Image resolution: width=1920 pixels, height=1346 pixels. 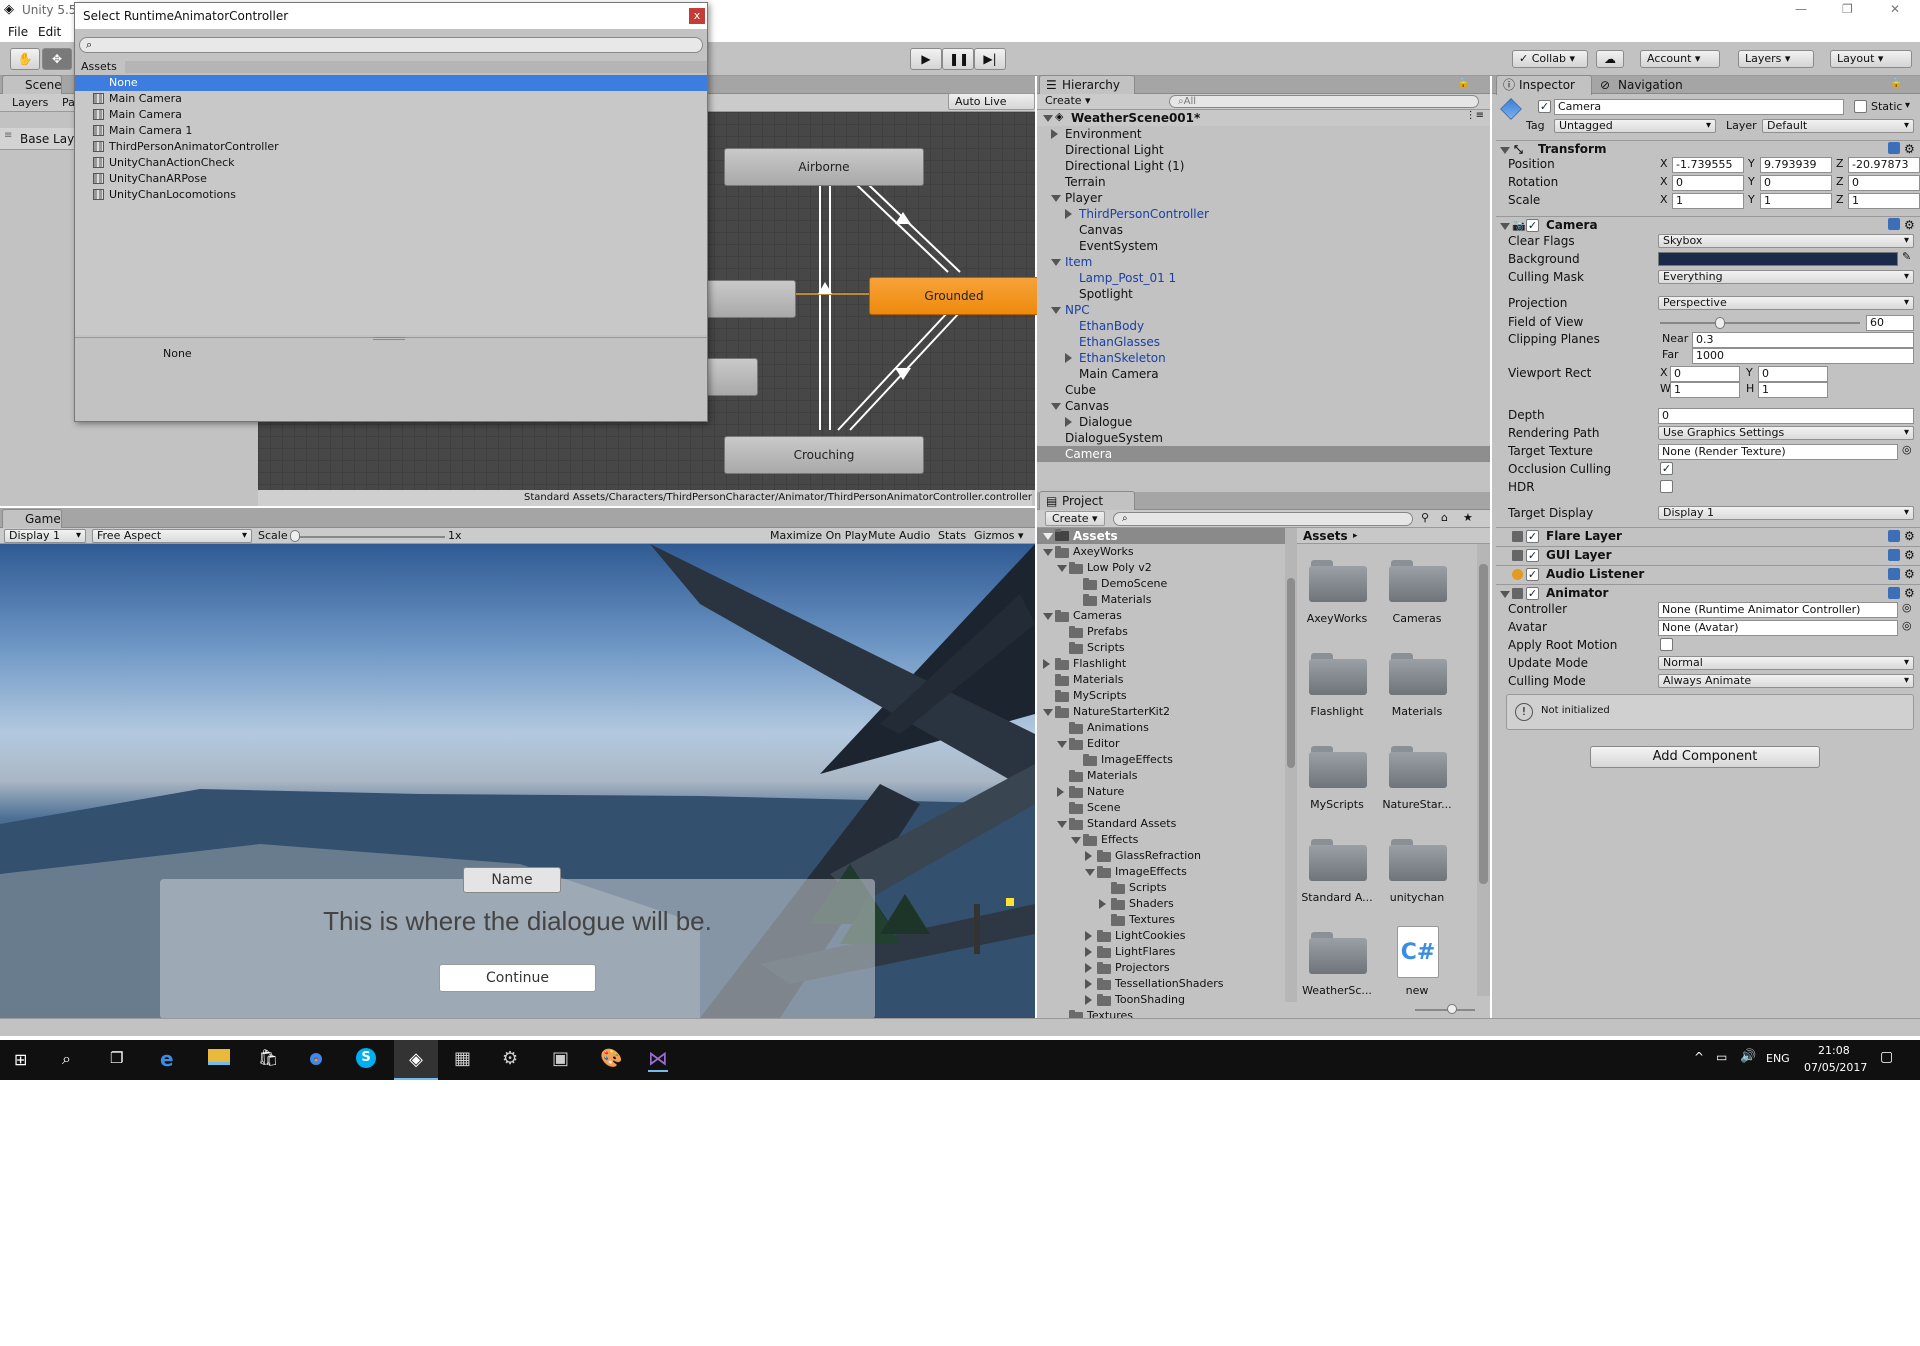 I want to click on inspector-lock-icon: 🔒, so click(x=1896, y=83).